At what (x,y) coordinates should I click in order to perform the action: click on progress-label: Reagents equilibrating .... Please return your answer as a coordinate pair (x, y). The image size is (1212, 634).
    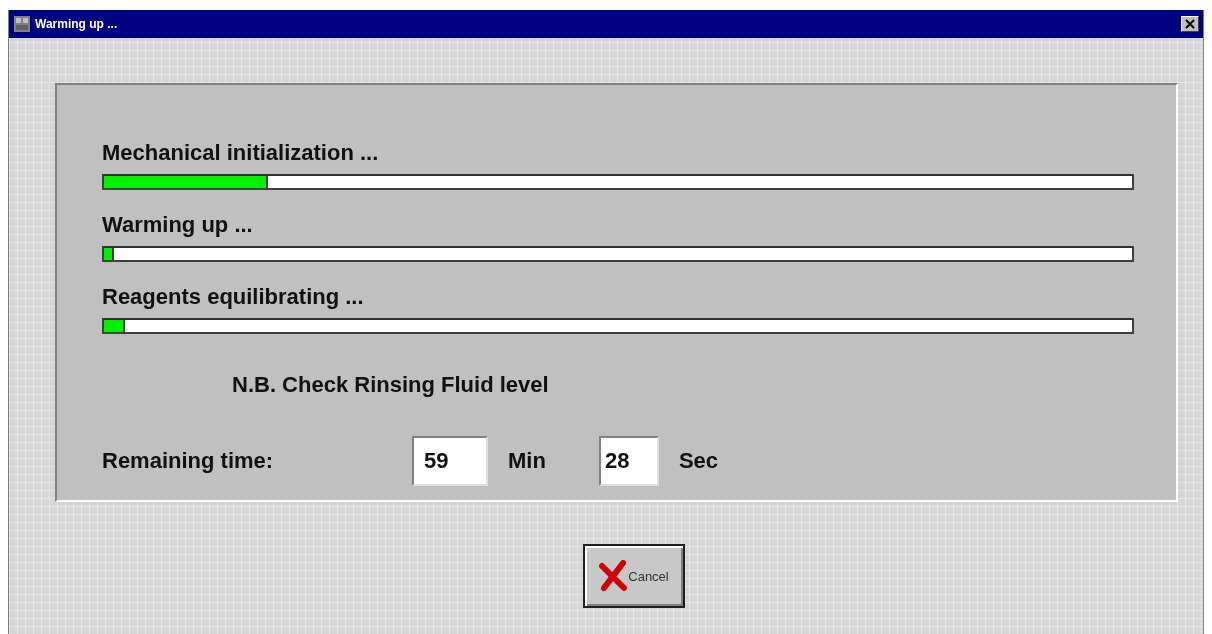
    Looking at the image, I should click on (233, 297).